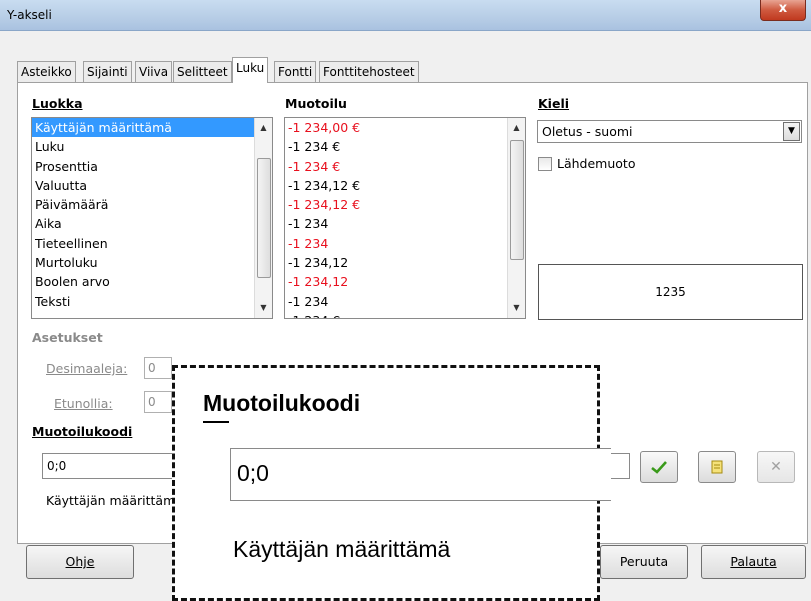 The width and height of the screenshot is (811, 601). I want to click on comment-icon, so click(717, 467).